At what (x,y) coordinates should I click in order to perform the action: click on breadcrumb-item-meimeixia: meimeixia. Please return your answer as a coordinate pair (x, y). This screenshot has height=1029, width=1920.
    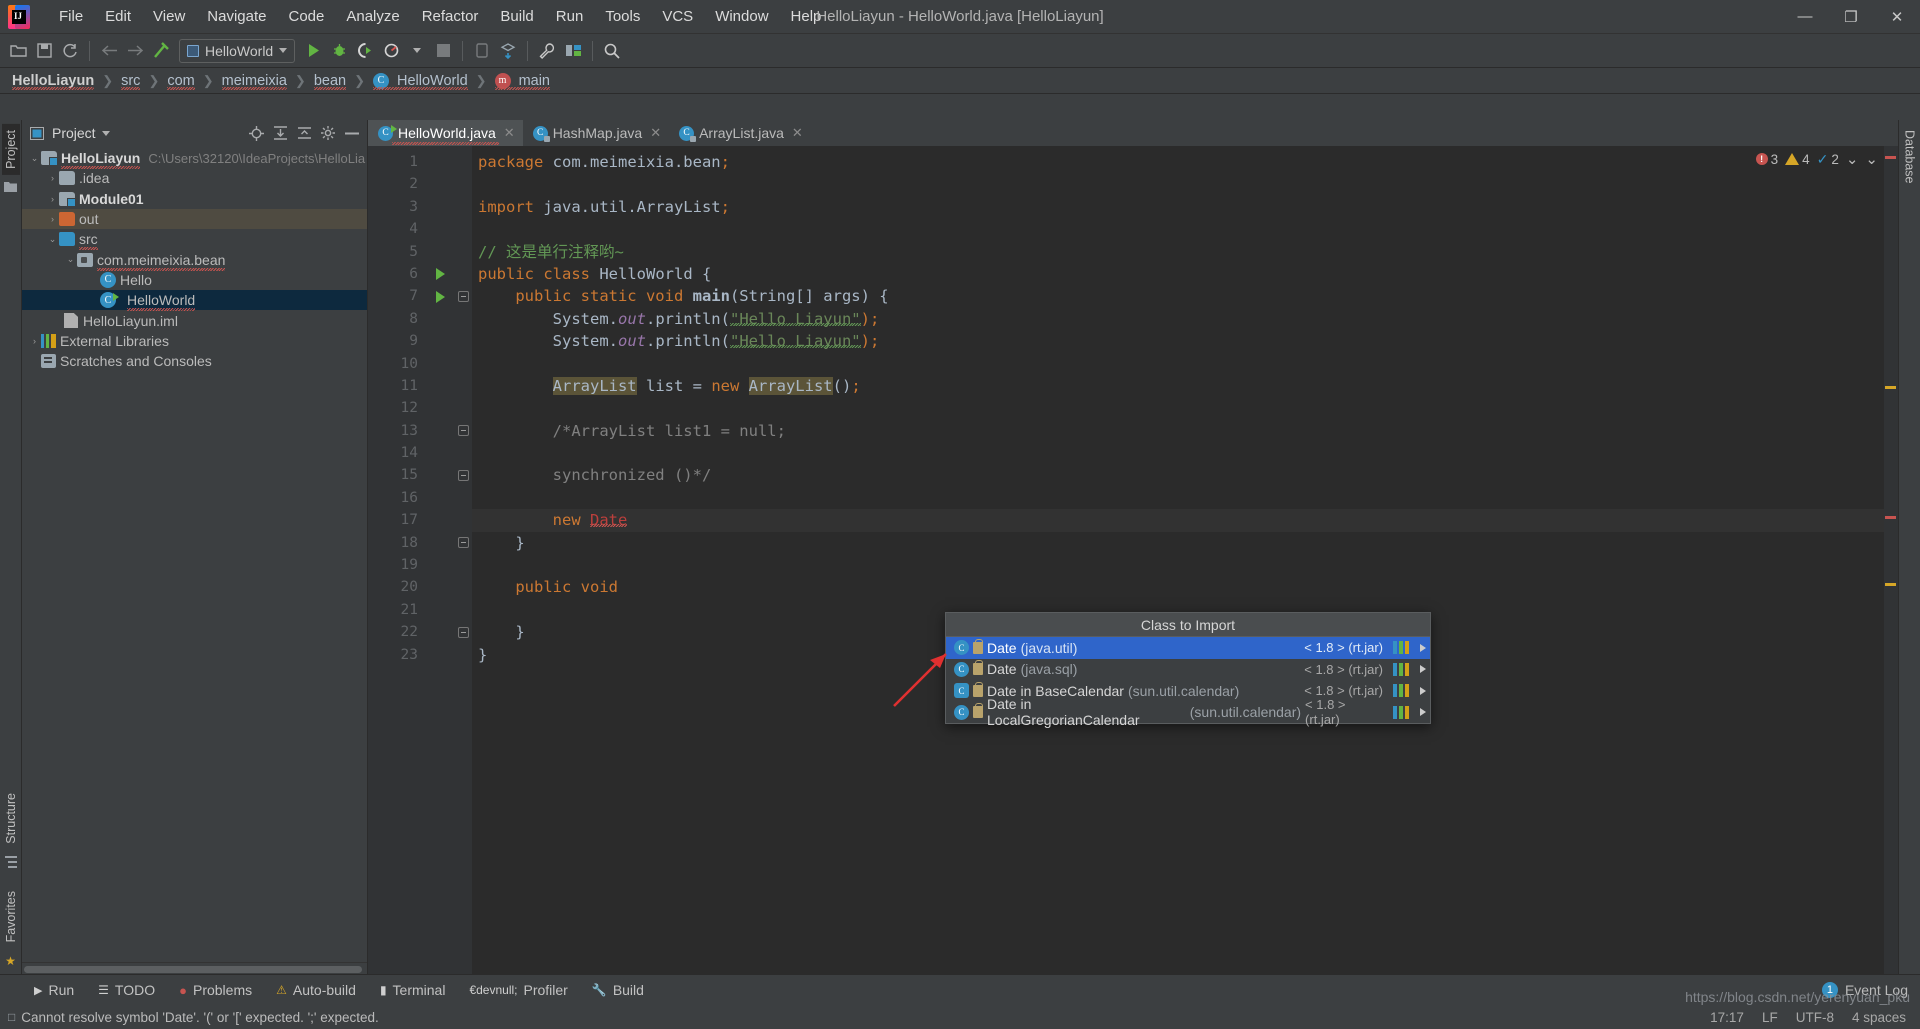
    Looking at the image, I should click on (254, 81).